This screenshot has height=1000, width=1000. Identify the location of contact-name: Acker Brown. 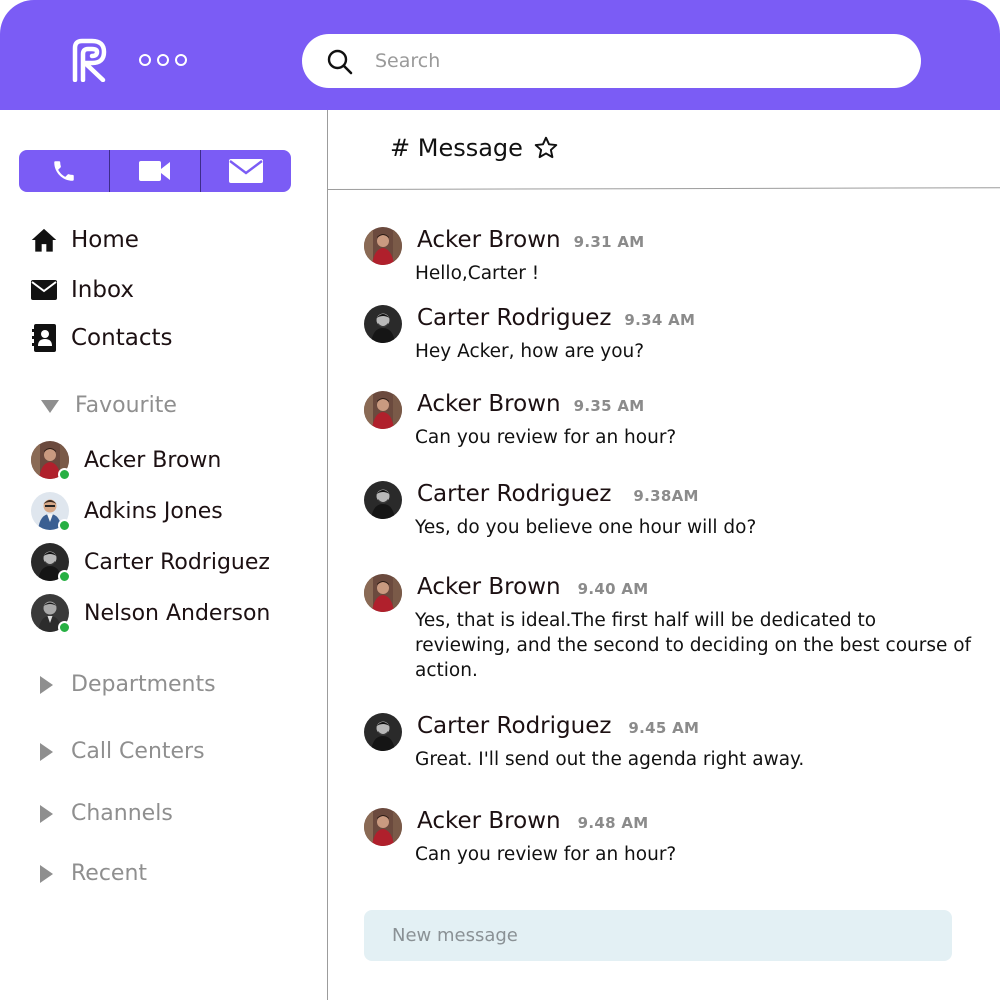
(153, 460).